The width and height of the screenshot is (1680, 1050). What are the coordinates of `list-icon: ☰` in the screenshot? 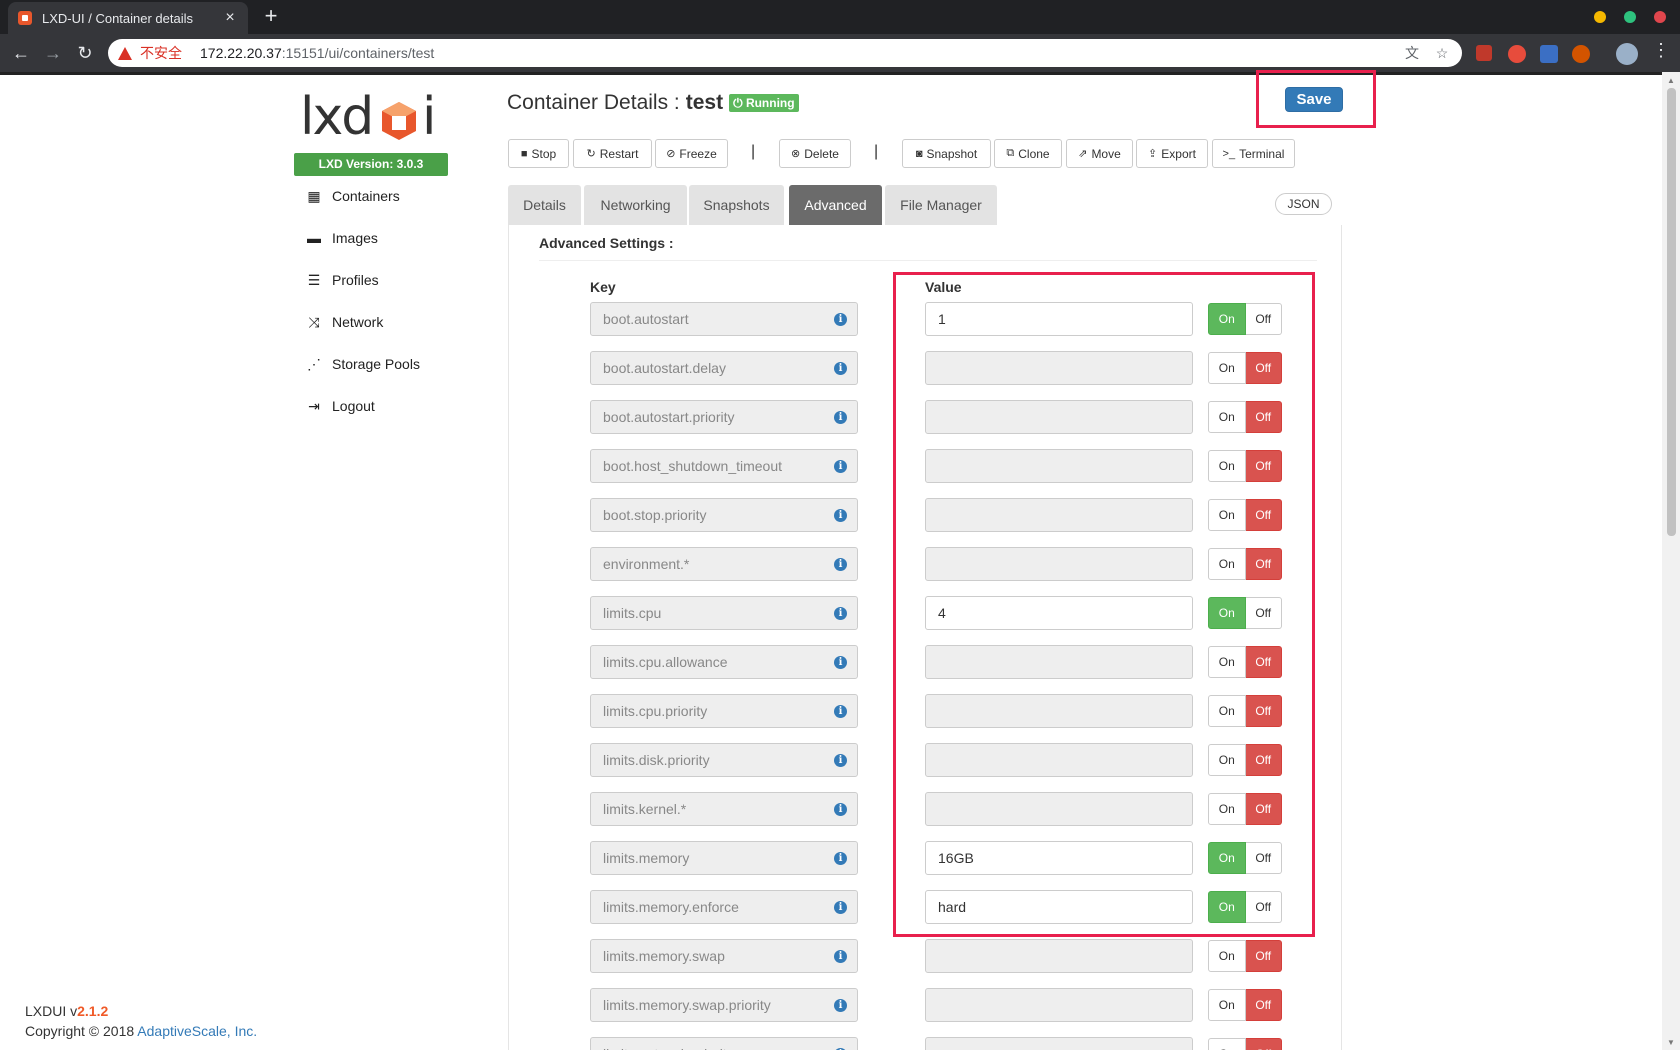 It's located at (314, 279).